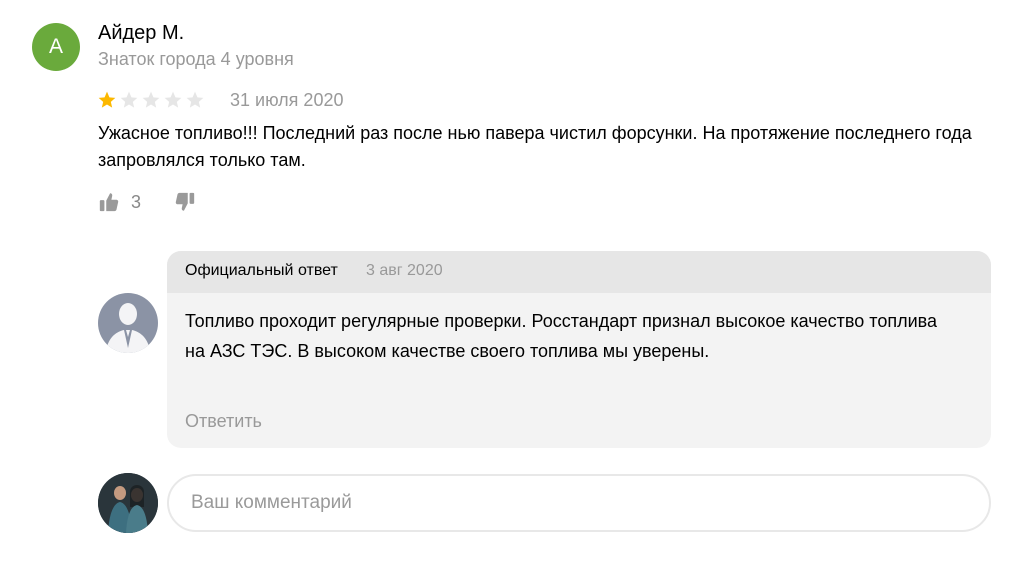 The width and height of the screenshot is (1033, 575). Describe the element at coordinates (404, 270) in the screenshot. I see `official-reply-date: 3 авг 2020` at that location.